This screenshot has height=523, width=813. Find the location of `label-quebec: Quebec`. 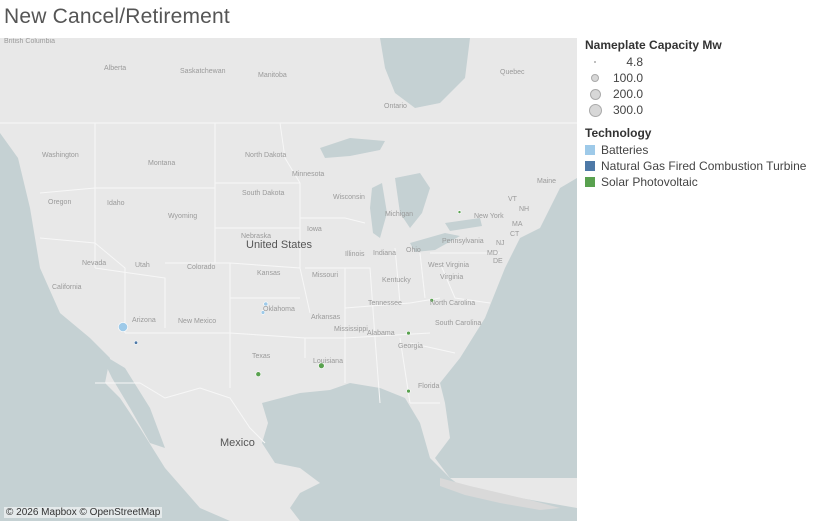

label-quebec: Quebec is located at coordinates (512, 72).